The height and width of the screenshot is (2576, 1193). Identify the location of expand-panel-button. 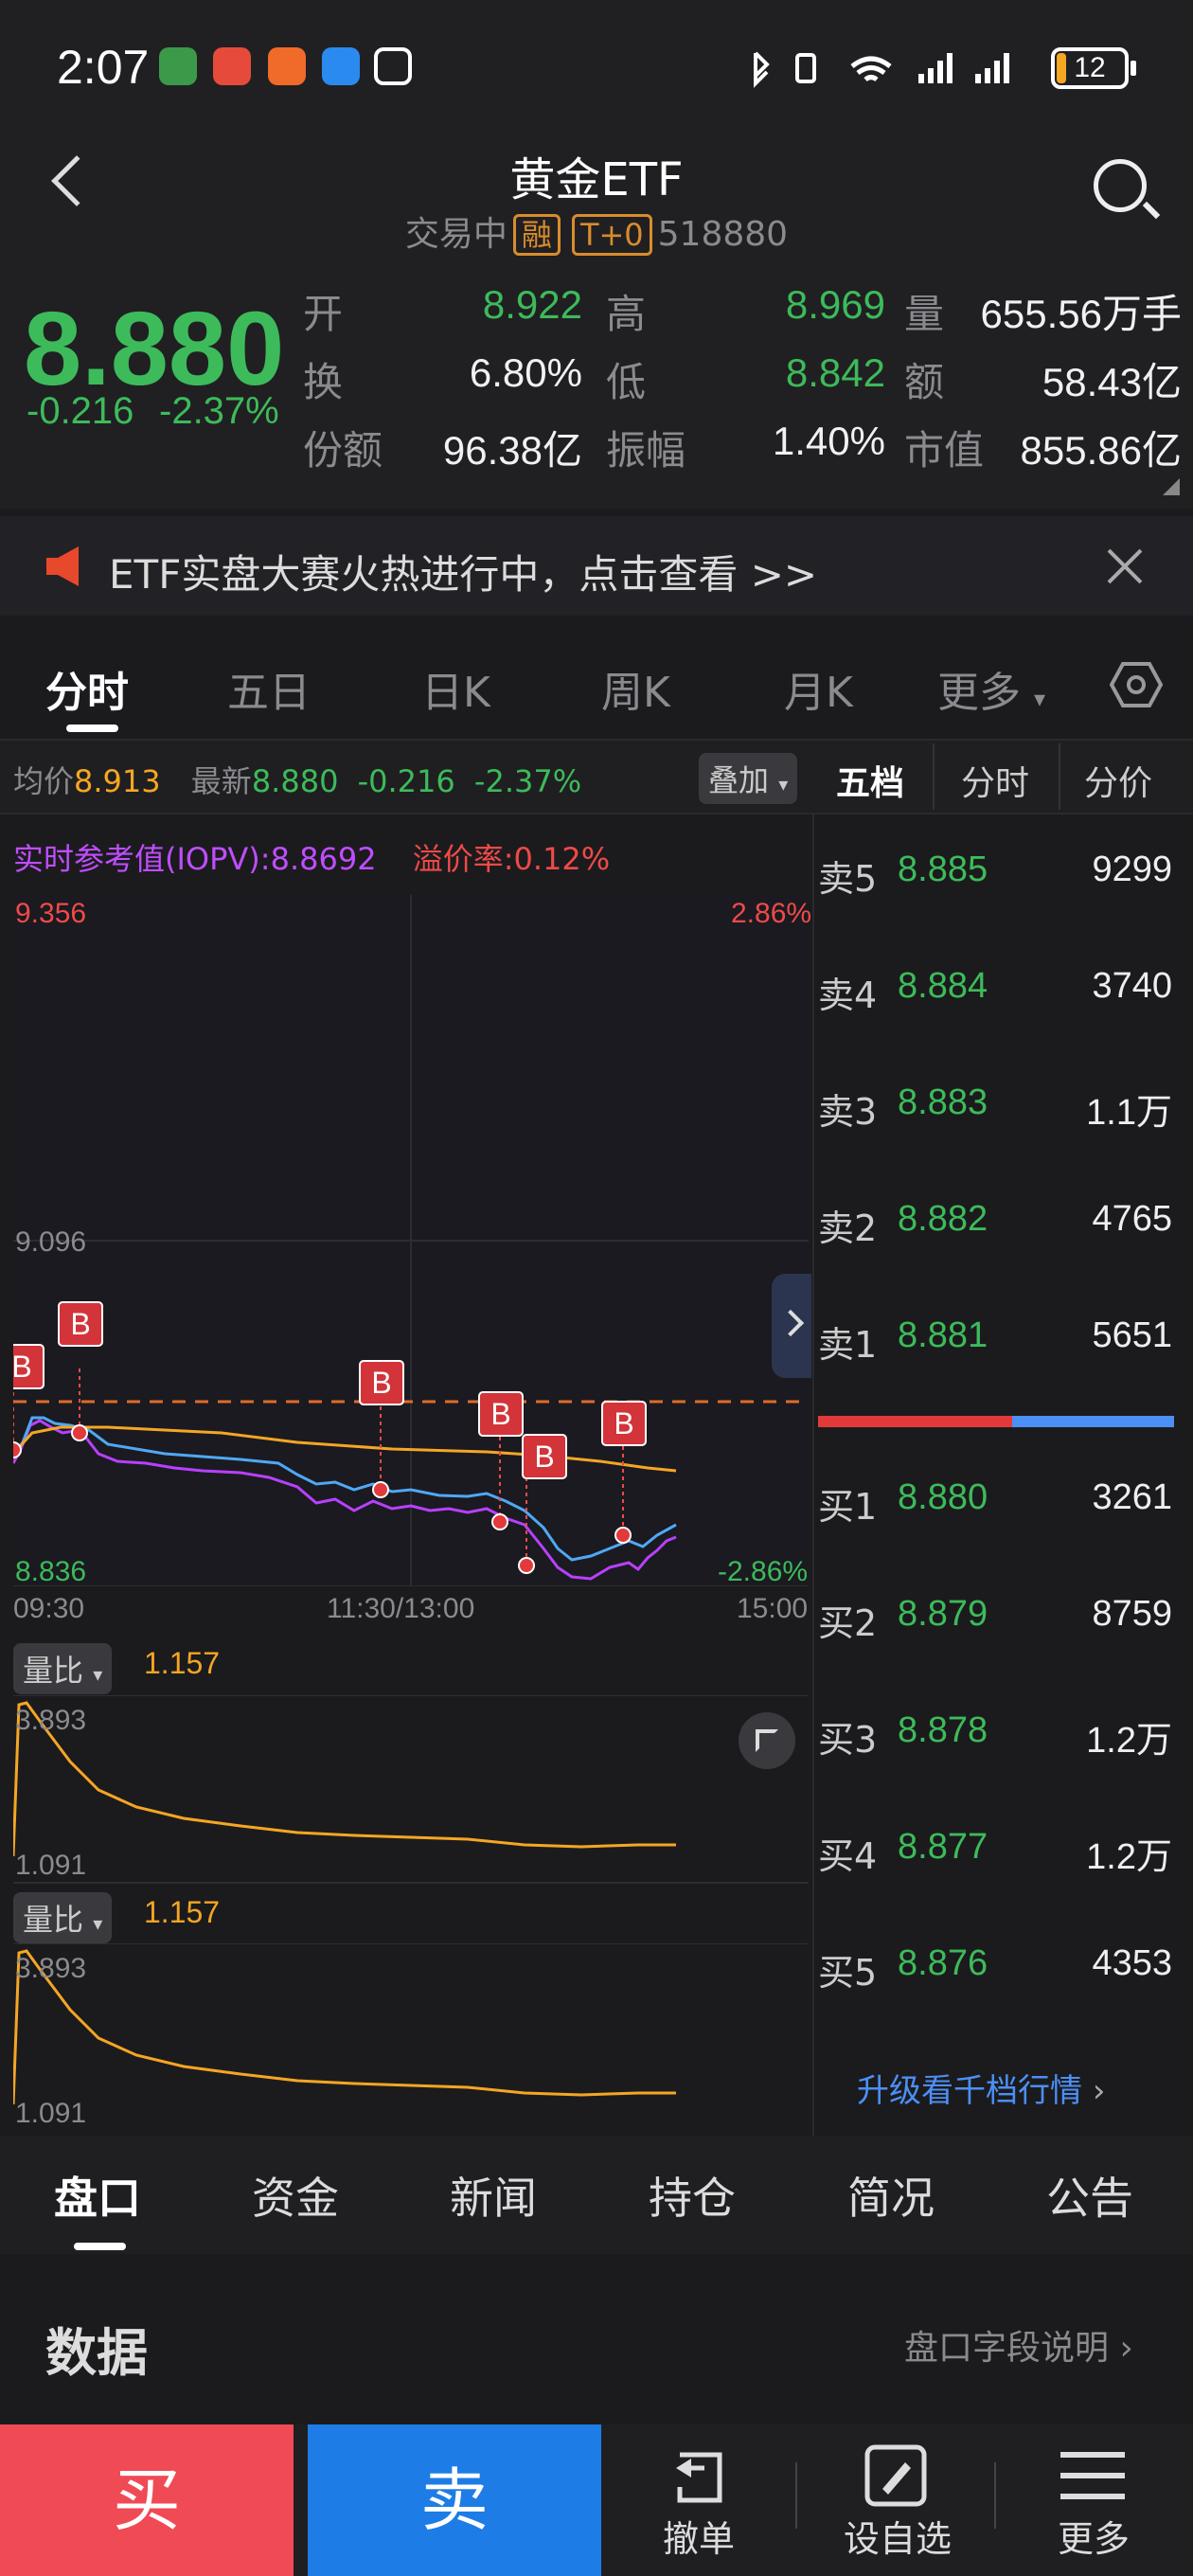
(791, 1326).